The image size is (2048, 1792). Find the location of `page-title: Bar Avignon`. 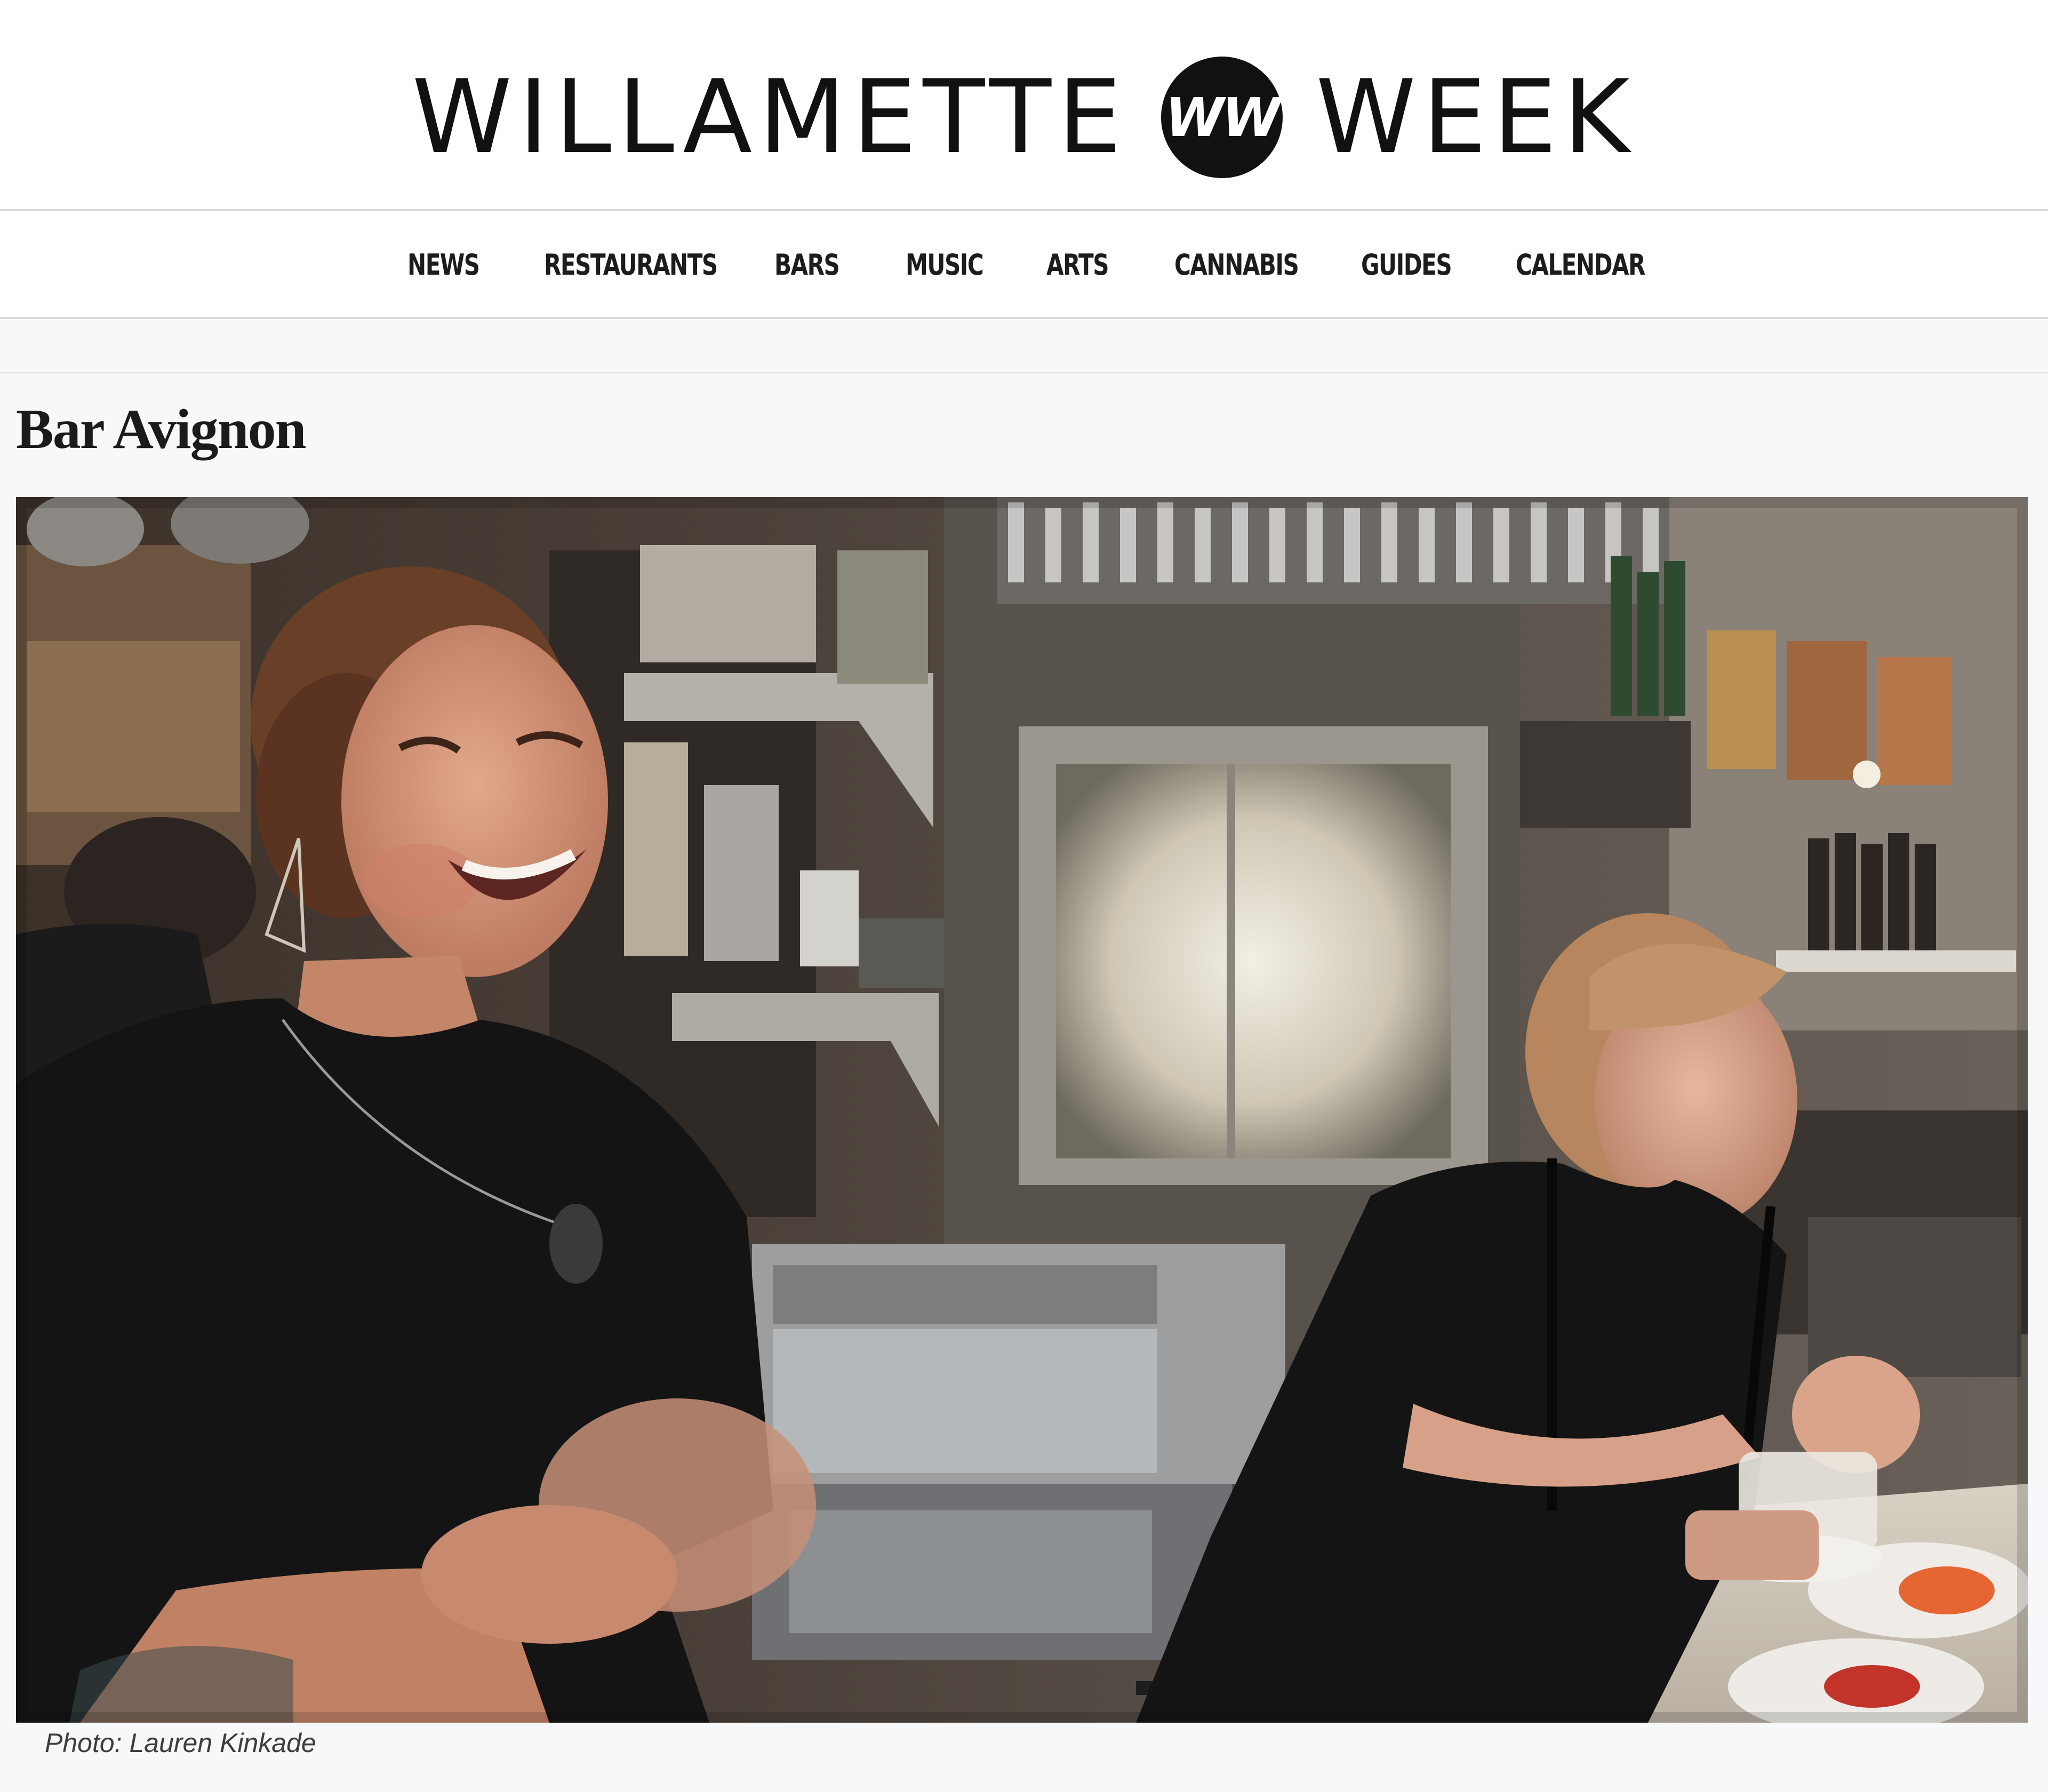

page-title: Bar Avignon is located at coordinates (161, 429).